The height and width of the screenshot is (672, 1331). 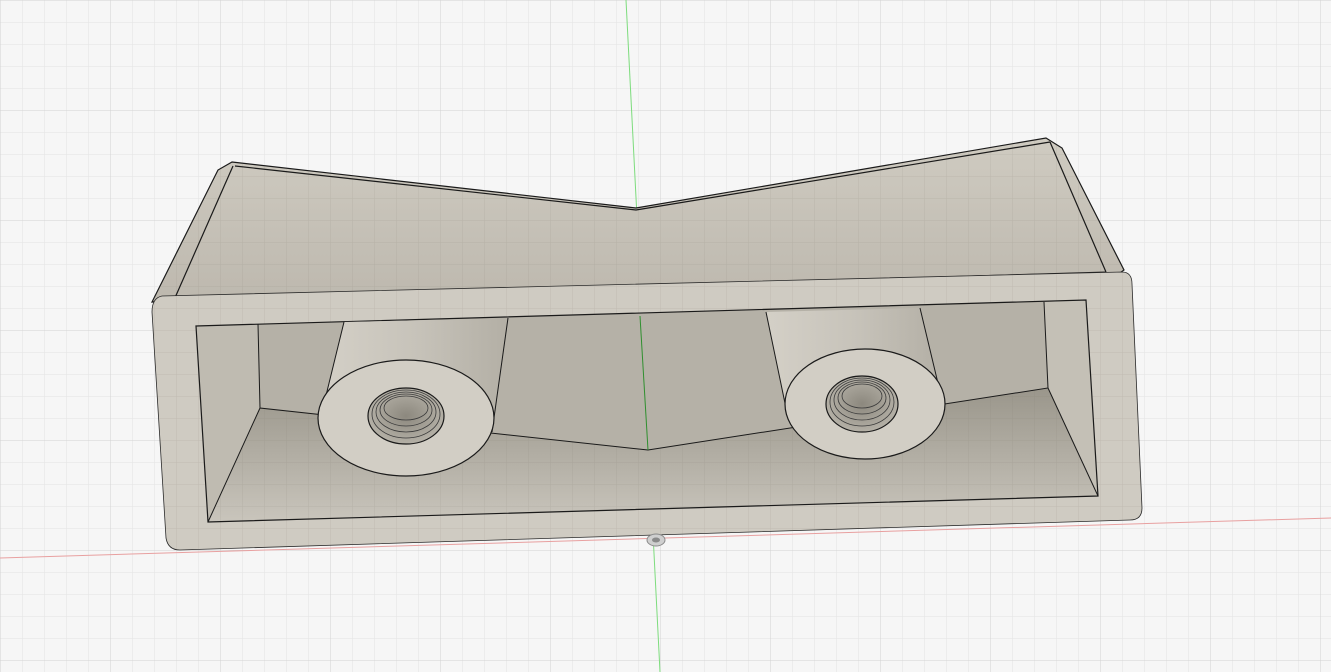 I want to click on origin-marker-icon, so click(x=656, y=540).